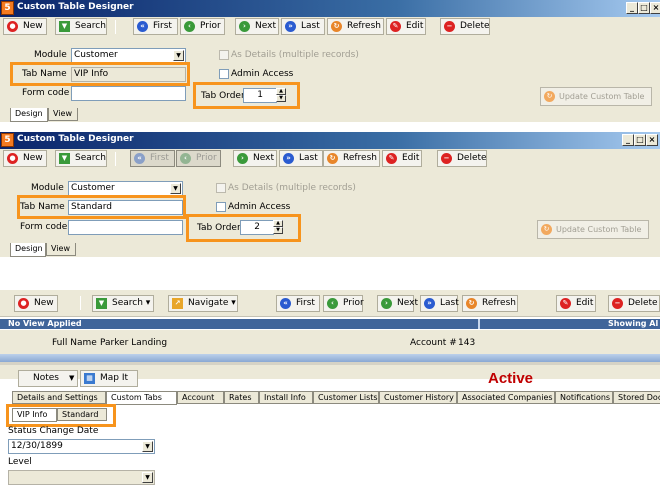  Describe the element at coordinates (330, 363) in the screenshot. I see `splitter` at that location.